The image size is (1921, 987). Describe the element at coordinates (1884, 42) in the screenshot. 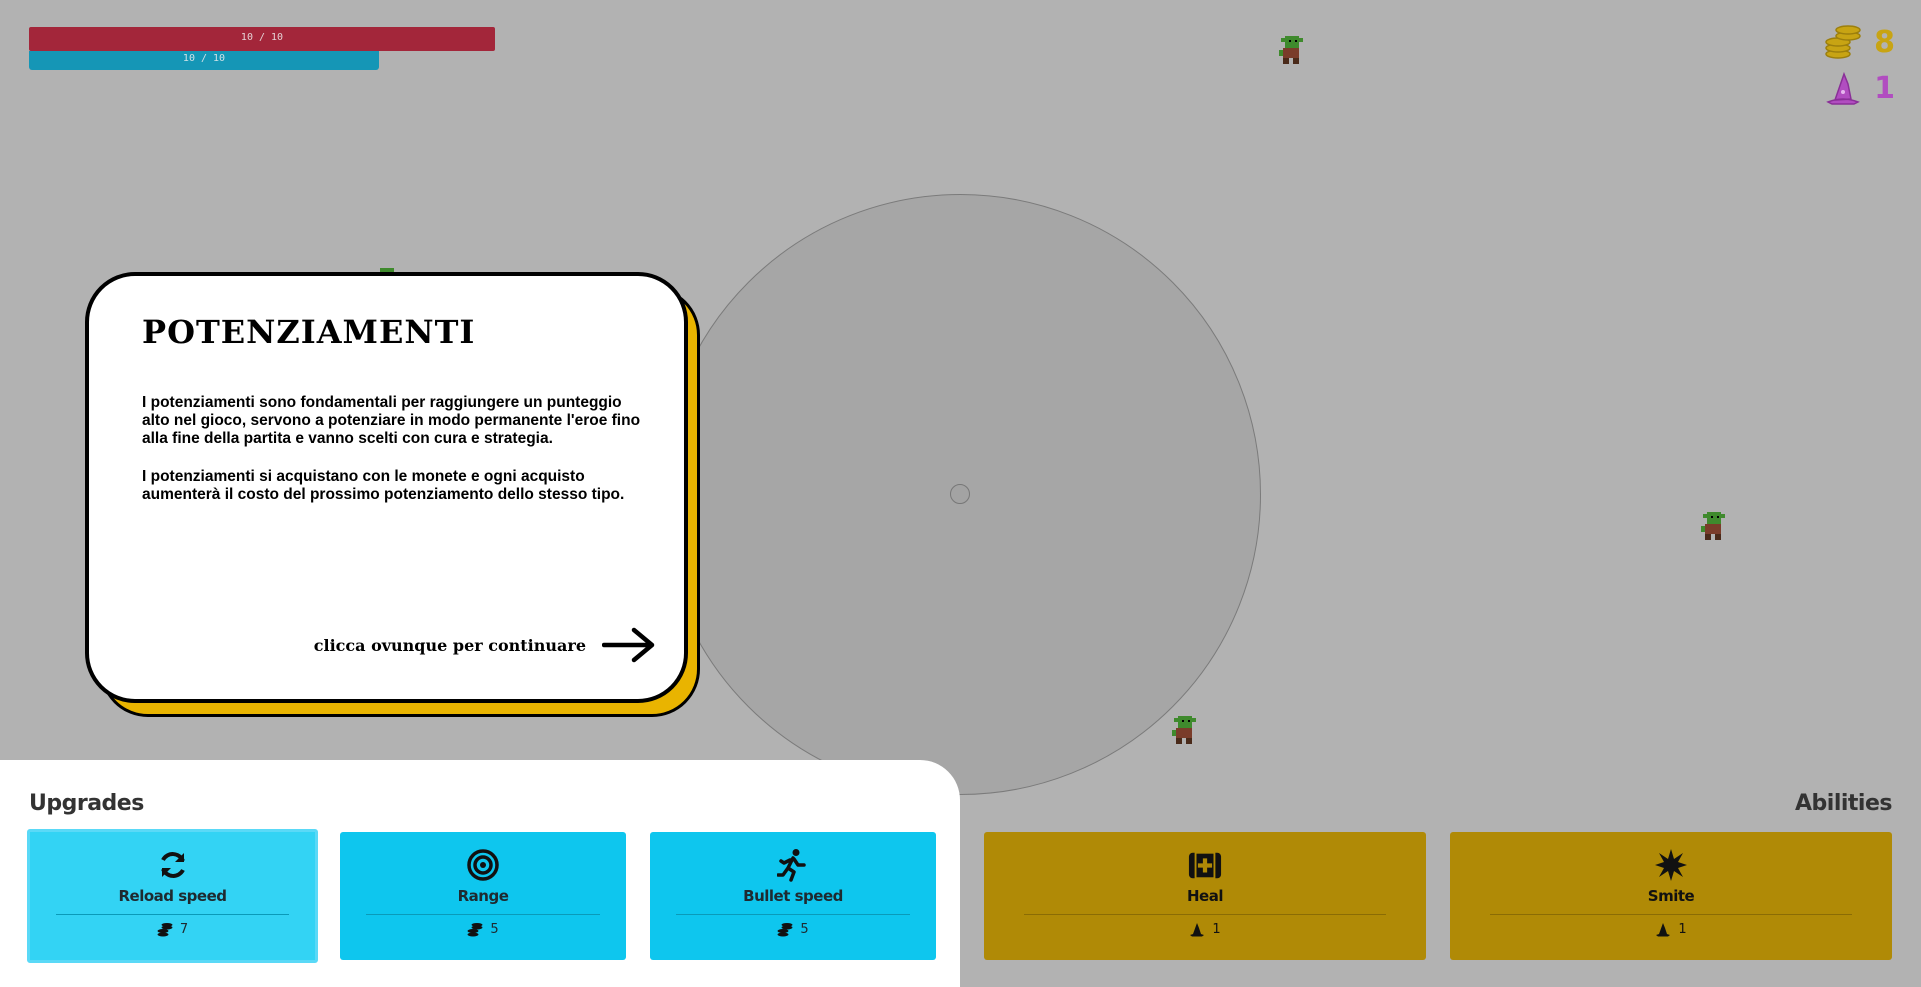

I see `coin-count: 8` at that location.